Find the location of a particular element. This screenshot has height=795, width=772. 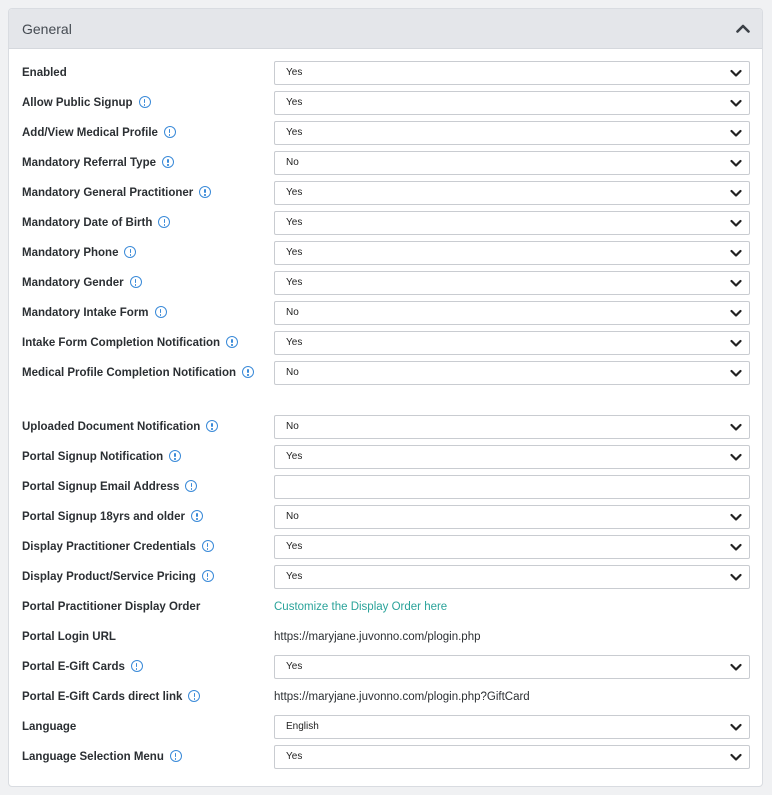

setting-label: Portal Signup Email Address is located at coordinates (139, 487).